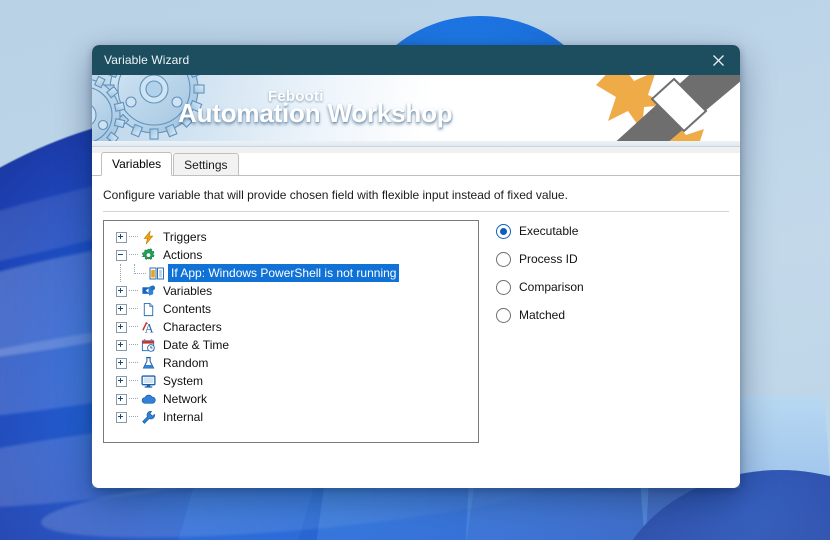 The width and height of the screenshot is (830, 540). Describe the element at coordinates (291, 255) in the screenshot. I see `tree-item-actions: Actions` at that location.